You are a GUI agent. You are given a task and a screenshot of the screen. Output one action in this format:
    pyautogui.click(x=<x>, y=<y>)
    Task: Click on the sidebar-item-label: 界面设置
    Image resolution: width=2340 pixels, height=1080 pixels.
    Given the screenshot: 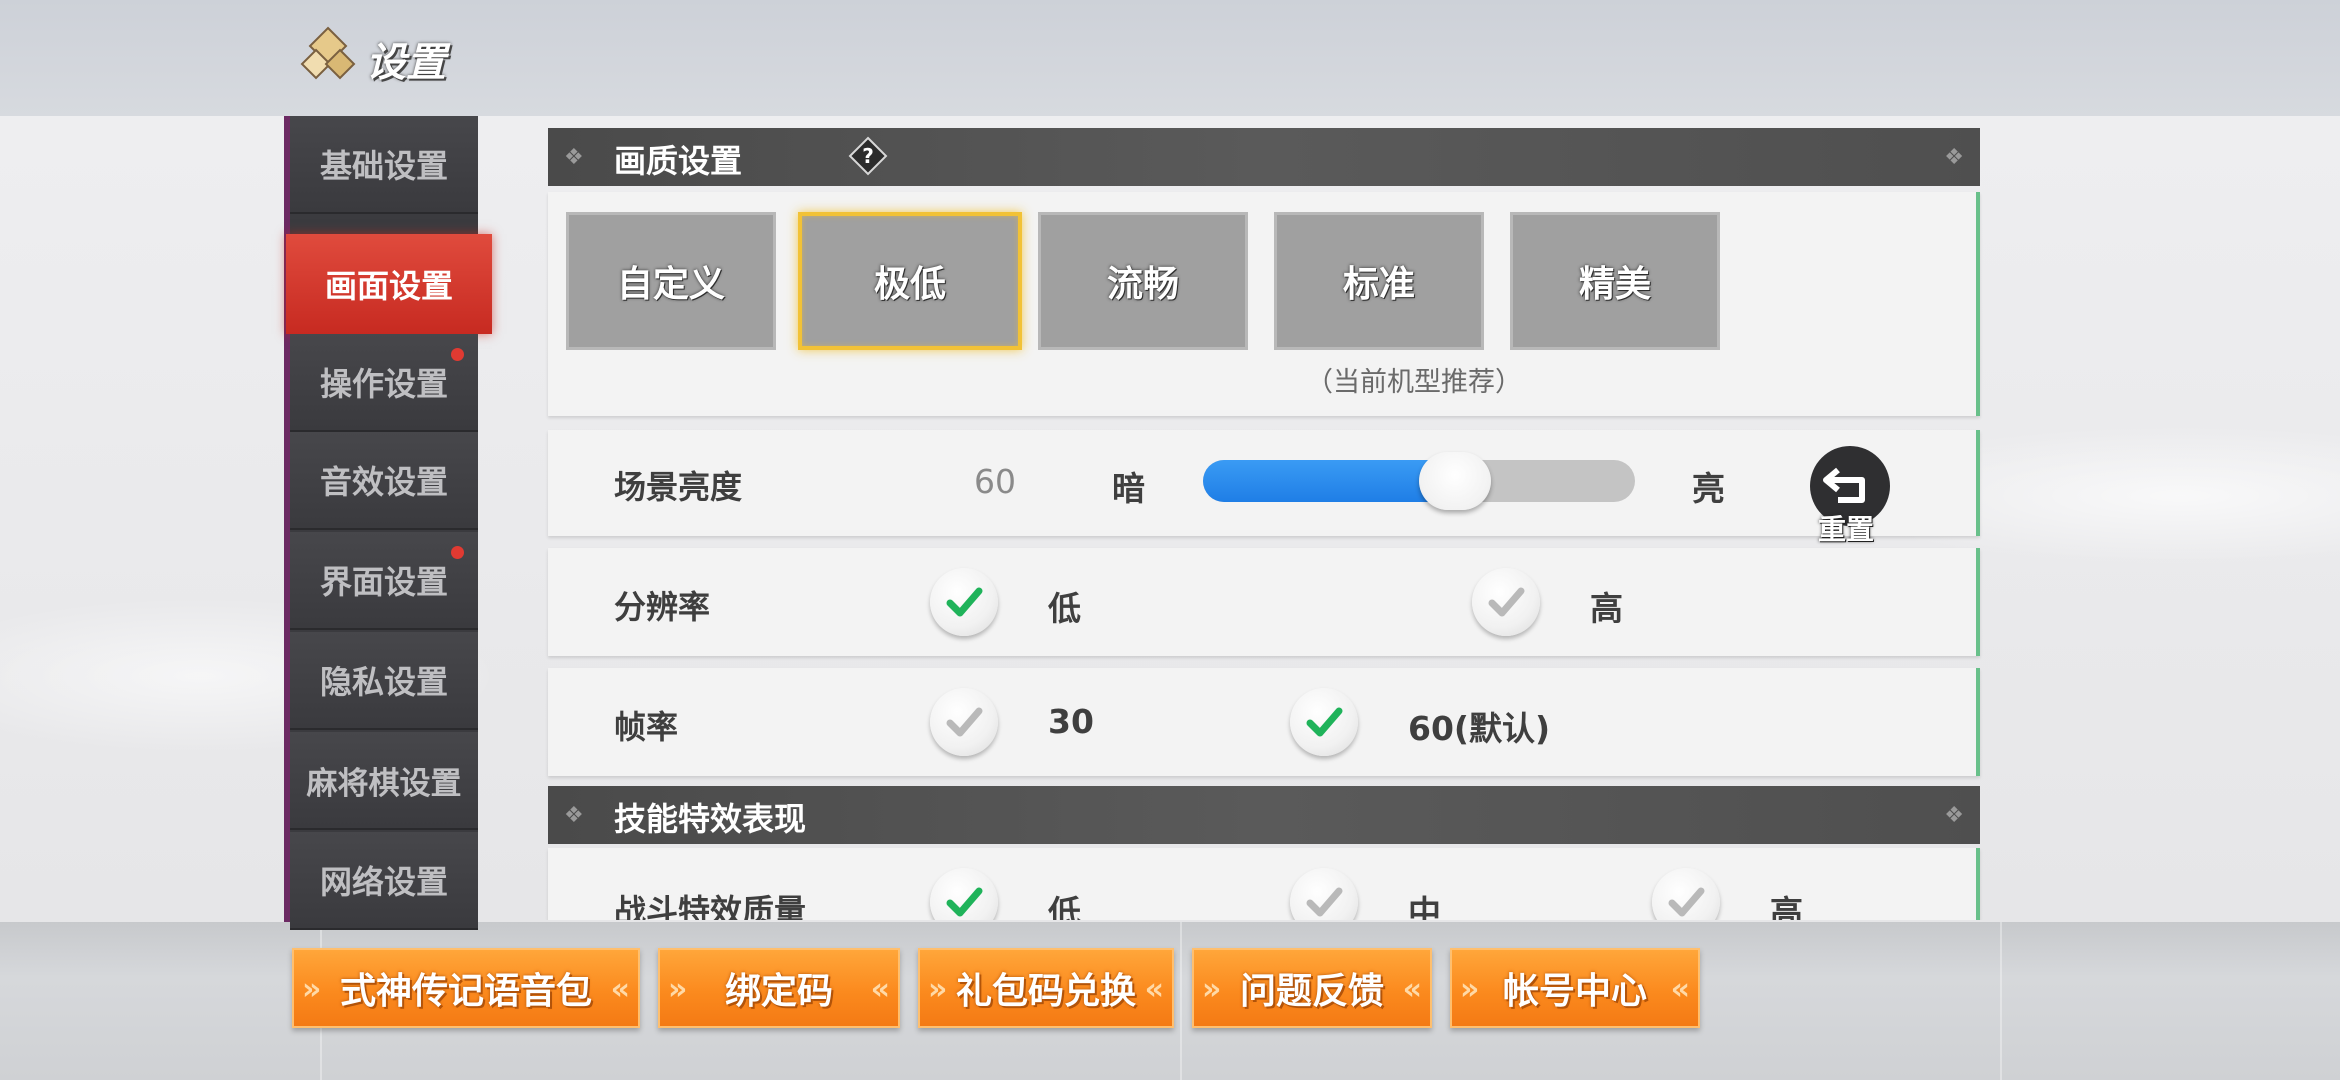 What is the action you would take?
    pyautogui.click(x=383, y=582)
    